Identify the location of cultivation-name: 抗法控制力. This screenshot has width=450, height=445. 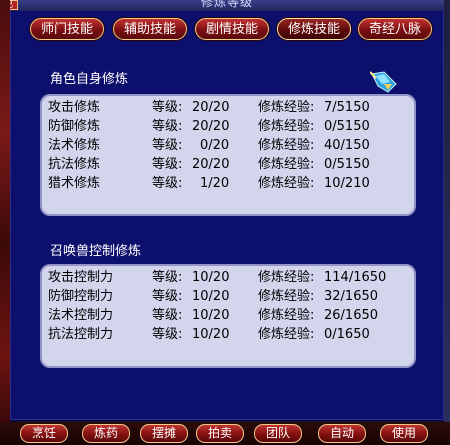
(81, 334).